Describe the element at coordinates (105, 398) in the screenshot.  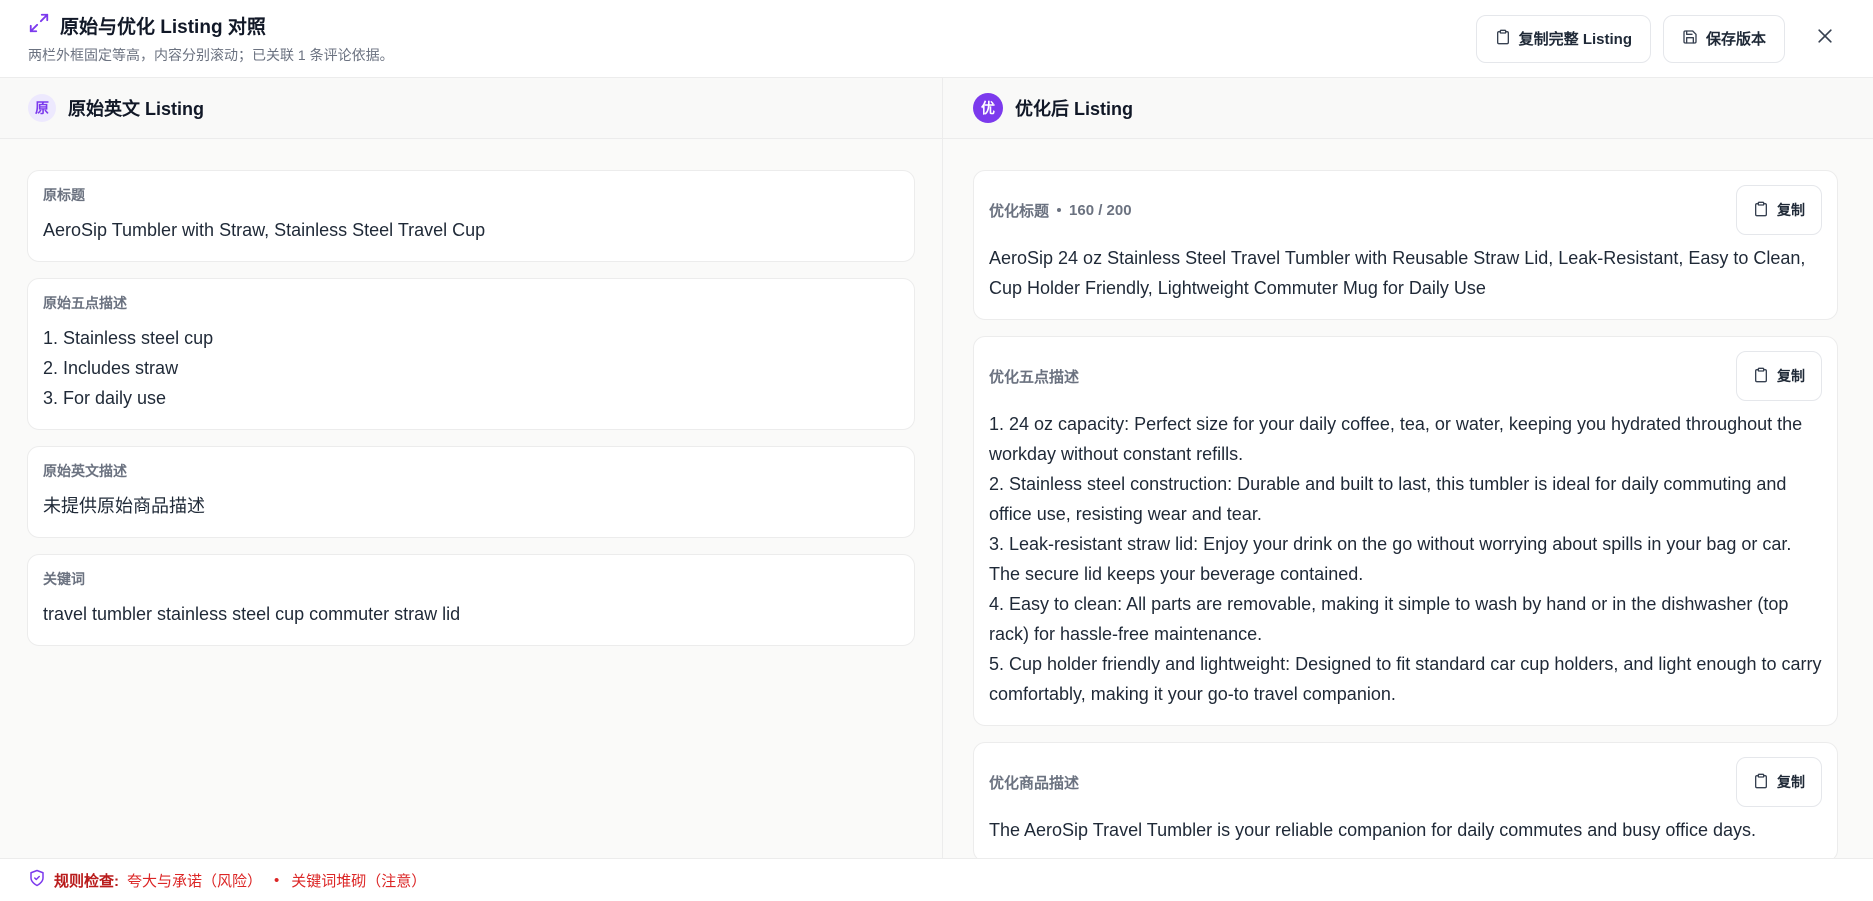
I see `card-line: 3. For daily use` at that location.